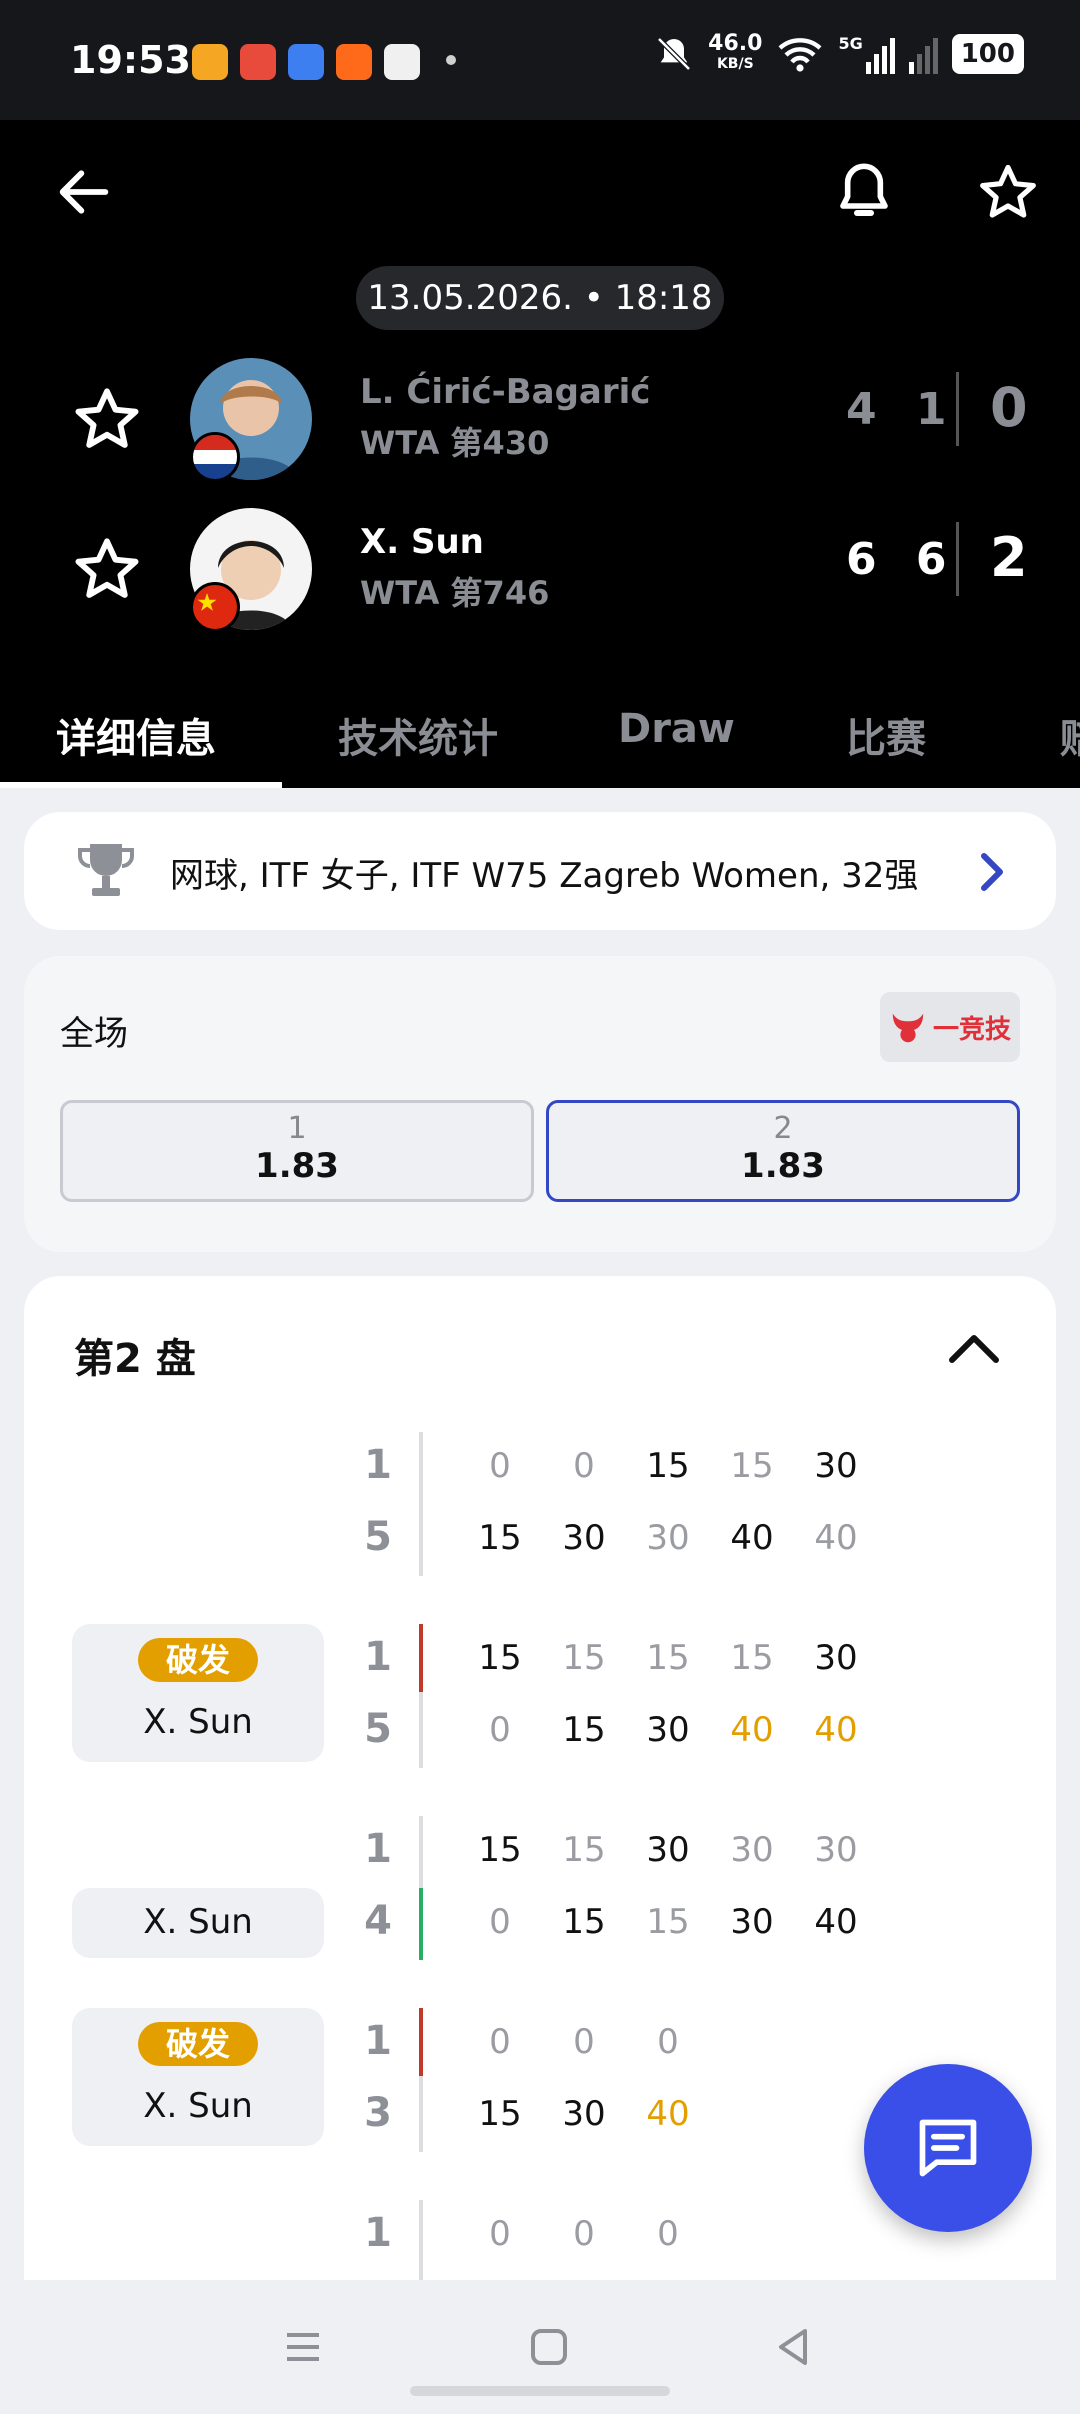 The height and width of the screenshot is (2414, 1080). What do you see at coordinates (215, 457) in the screenshot?
I see `croatia-flag-icon` at bounding box center [215, 457].